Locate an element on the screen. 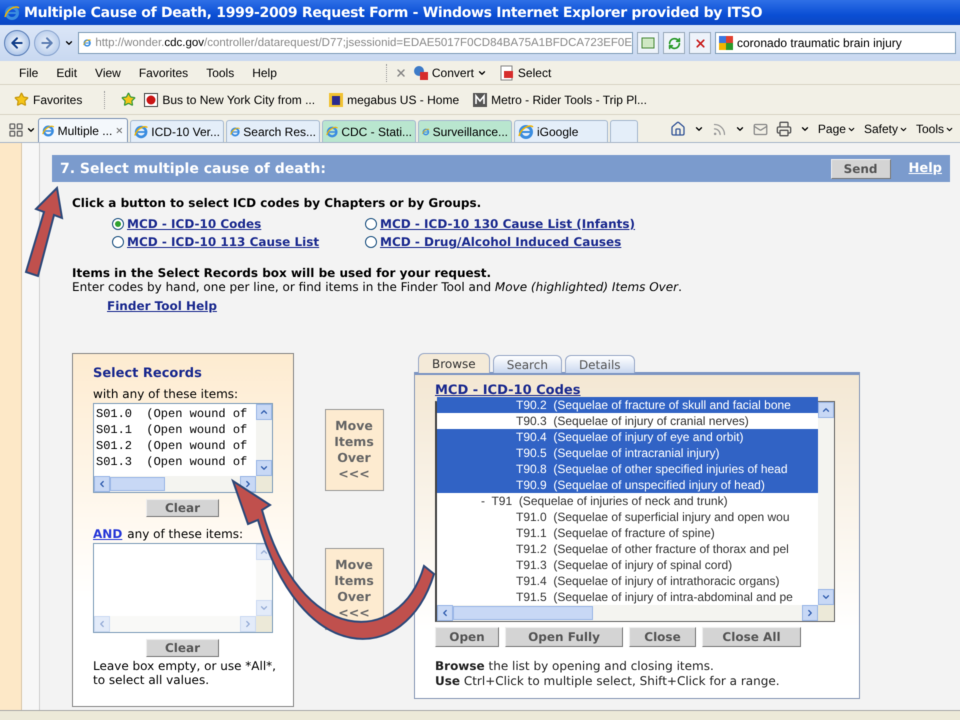 Image resolution: width=960 pixels, height=720 pixels. send-button: Send is located at coordinates (860, 168).